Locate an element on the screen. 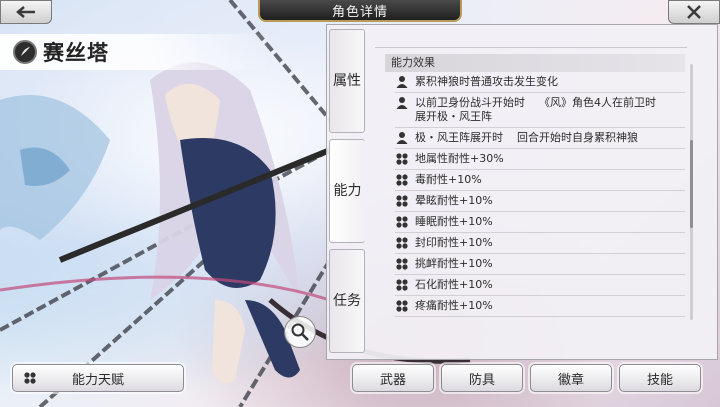 The width and height of the screenshot is (720, 407). ability-text: 地属性耐性+30% is located at coordinates (459, 158).